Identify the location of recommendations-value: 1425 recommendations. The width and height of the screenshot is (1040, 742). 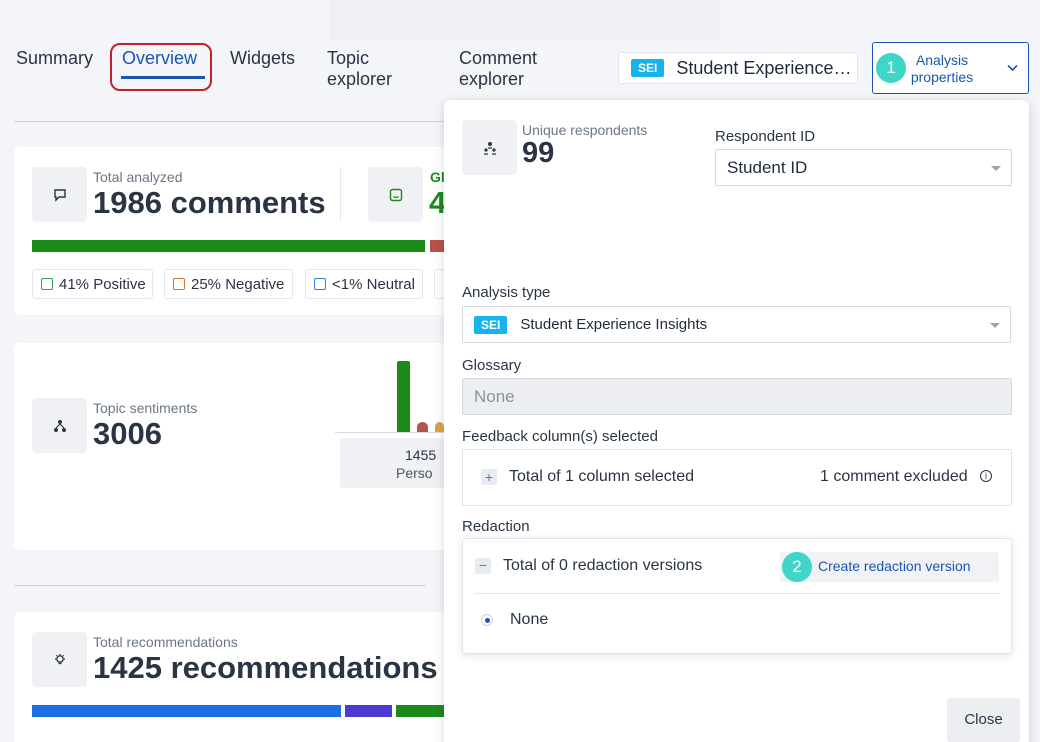
(265, 667).